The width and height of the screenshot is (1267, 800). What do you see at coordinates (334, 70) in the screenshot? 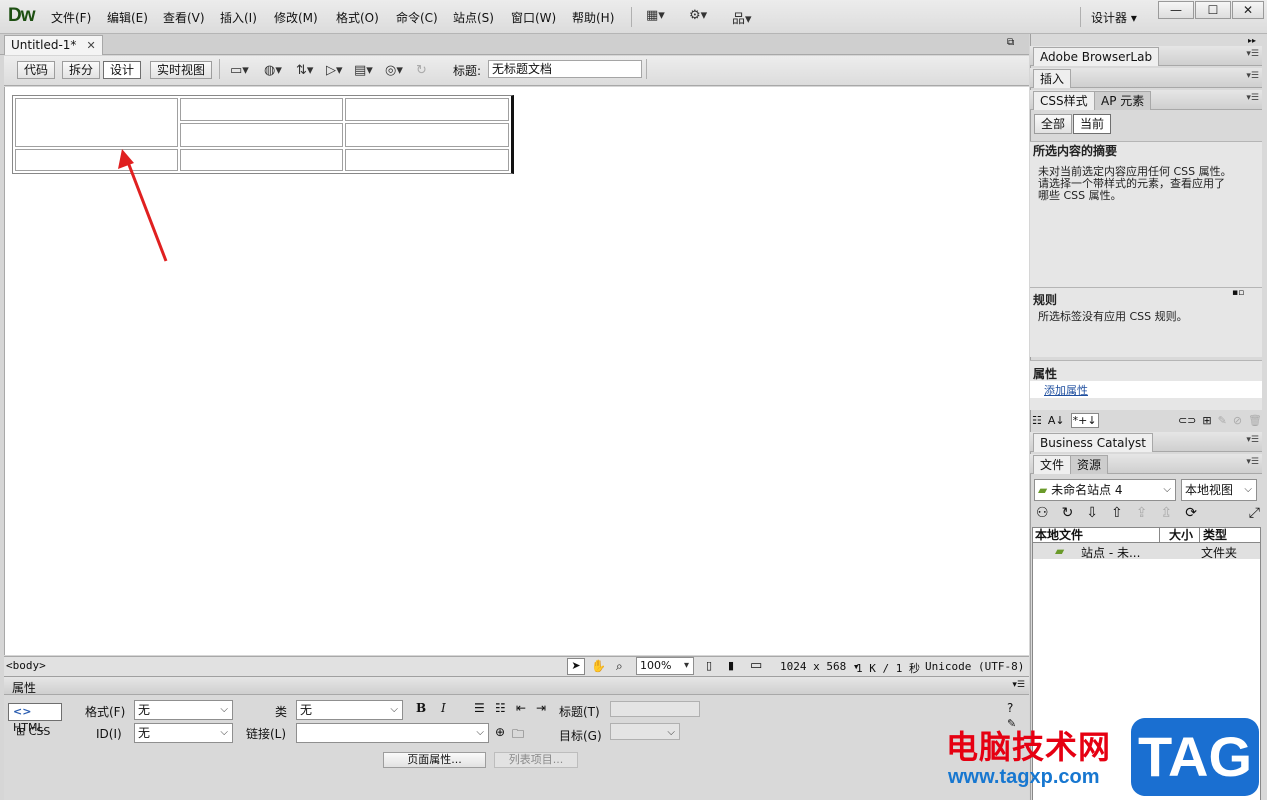
I see `validate-icon: ▷▾` at bounding box center [334, 70].